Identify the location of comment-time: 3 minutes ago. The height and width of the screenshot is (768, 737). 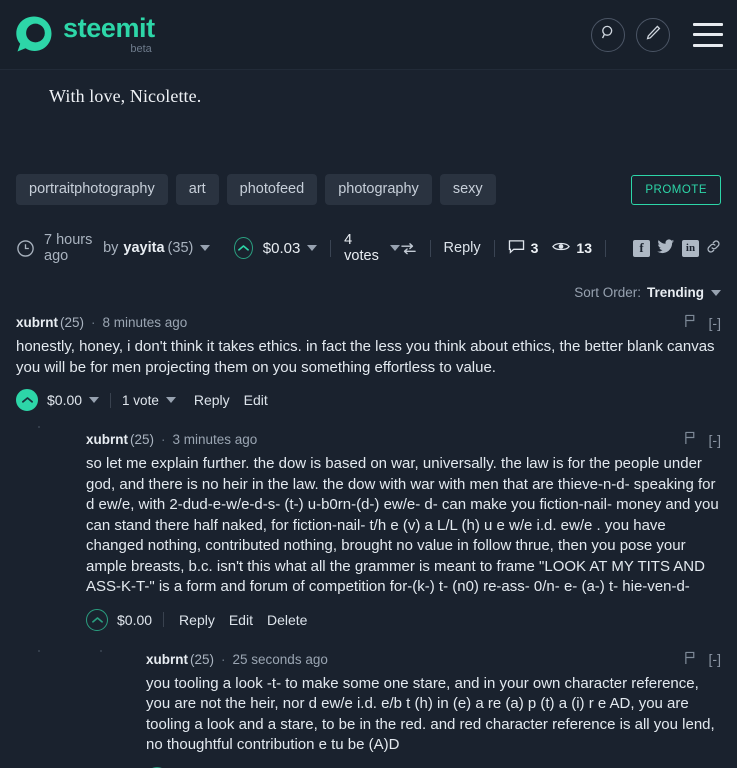
(215, 439).